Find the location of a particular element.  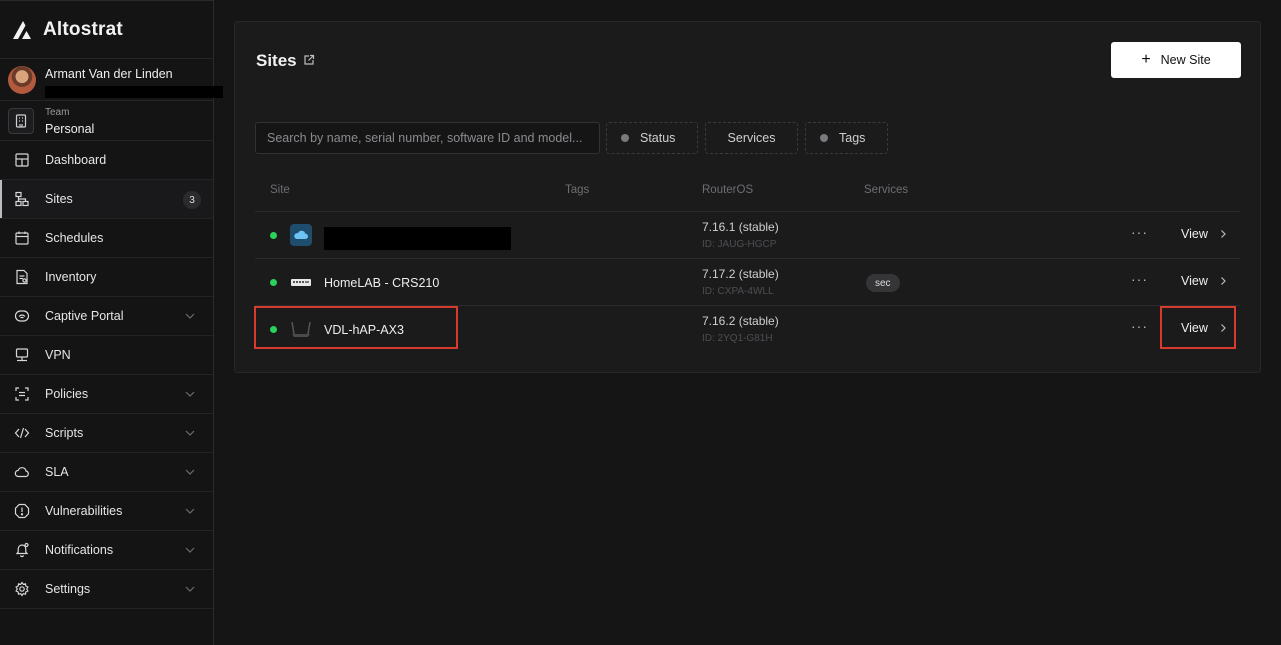

inventory-icon is located at coordinates (22, 277).